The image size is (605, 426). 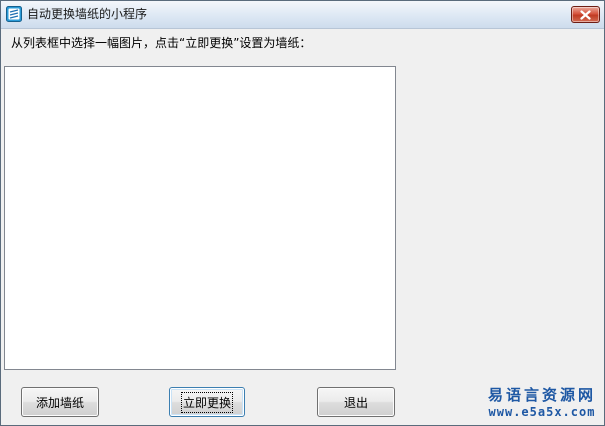 What do you see at coordinates (542, 412) in the screenshot?
I see `watermark-url: www.e5a5x.com` at bounding box center [542, 412].